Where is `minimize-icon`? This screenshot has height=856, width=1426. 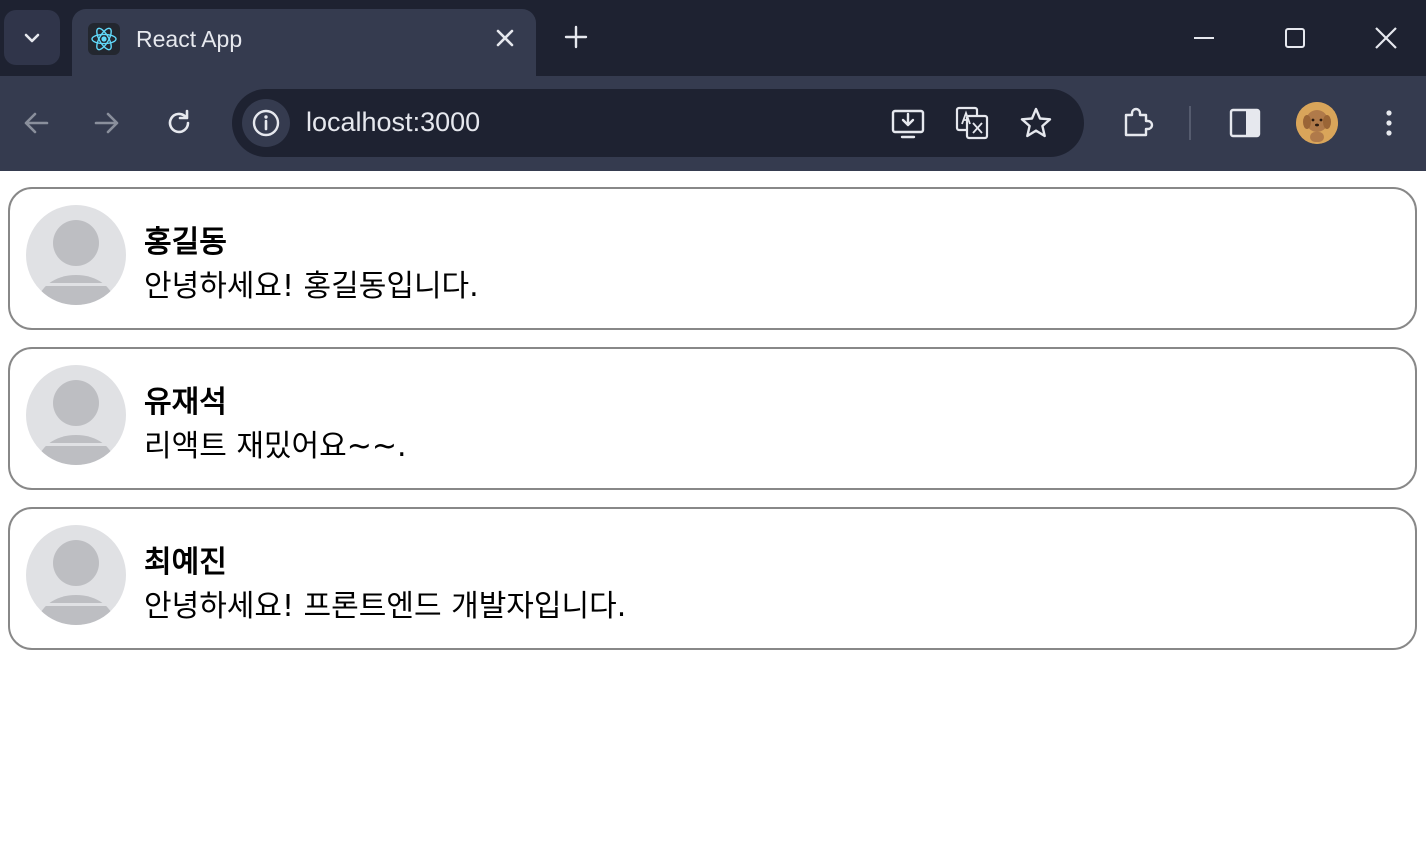 minimize-icon is located at coordinates (1204, 38).